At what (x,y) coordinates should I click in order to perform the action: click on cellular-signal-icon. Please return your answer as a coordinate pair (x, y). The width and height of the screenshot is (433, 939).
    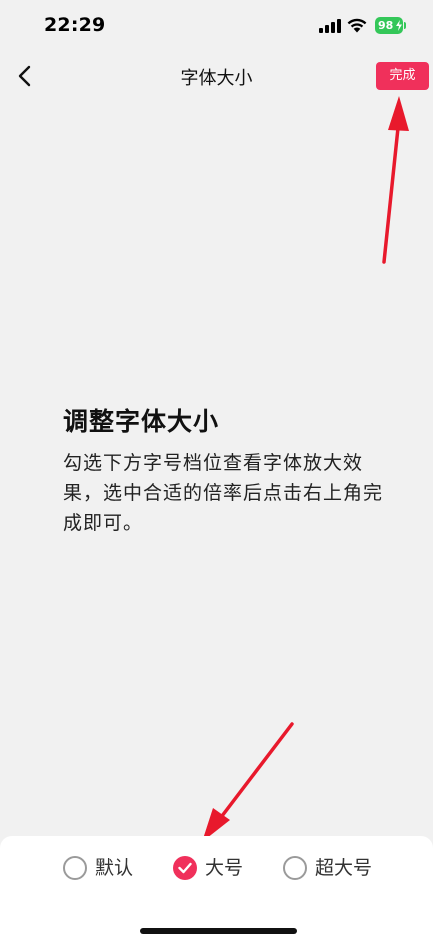
    Looking at the image, I should click on (330, 26).